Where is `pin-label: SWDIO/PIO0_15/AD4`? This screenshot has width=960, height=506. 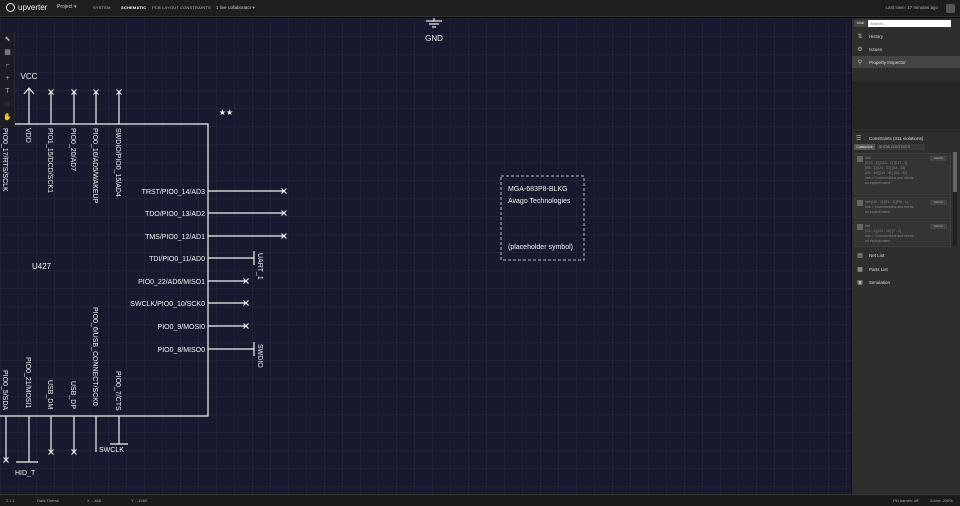 pin-label: SWDIO/PIO0_15/AD4 is located at coordinates (117, 162).